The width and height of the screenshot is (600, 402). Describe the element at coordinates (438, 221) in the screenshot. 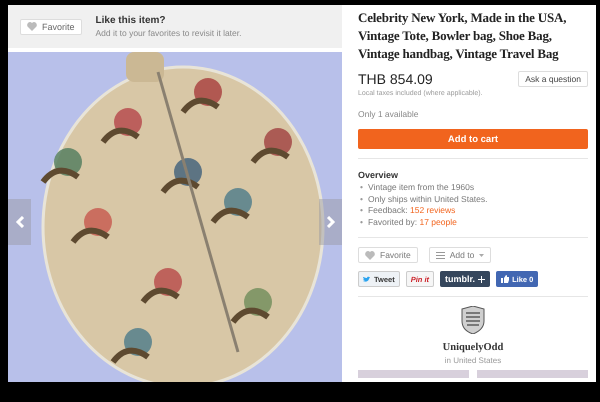

I see `overview-link: 17 people` at that location.